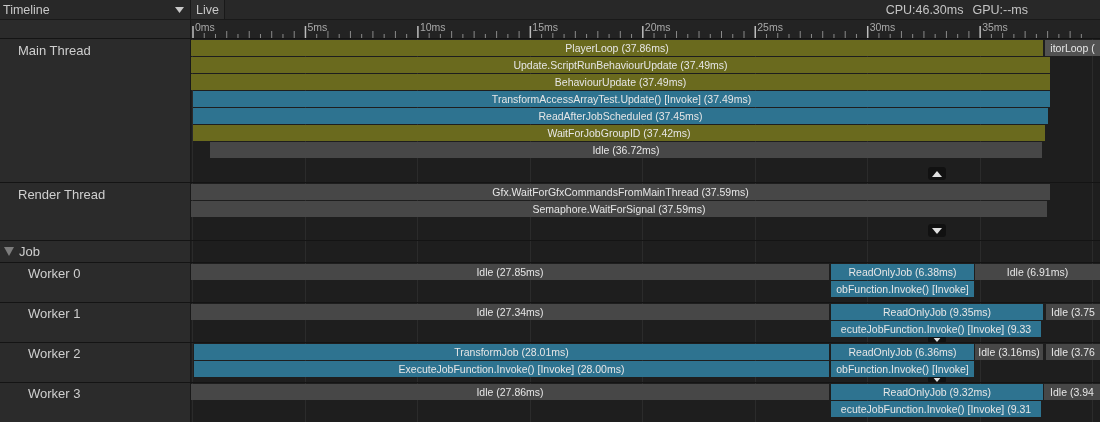 The height and width of the screenshot is (422, 1100). What do you see at coordinates (510, 272) in the screenshot?
I see `timeline-bar: Idle (27.85ms)` at bounding box center [510, 272].